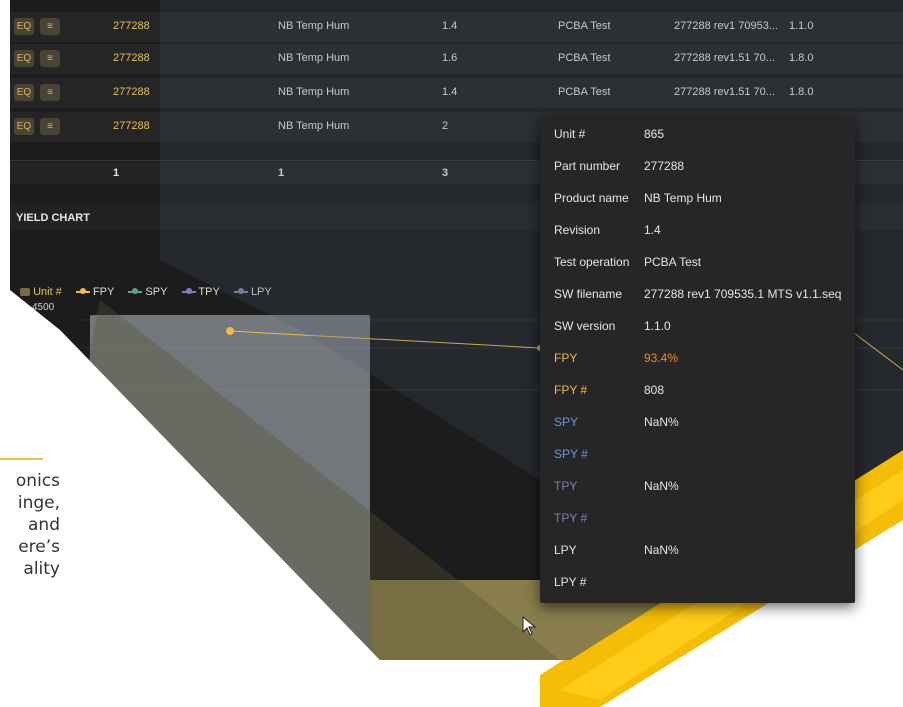  I want to click on y-tick-label: 4000, so click(43, 345).